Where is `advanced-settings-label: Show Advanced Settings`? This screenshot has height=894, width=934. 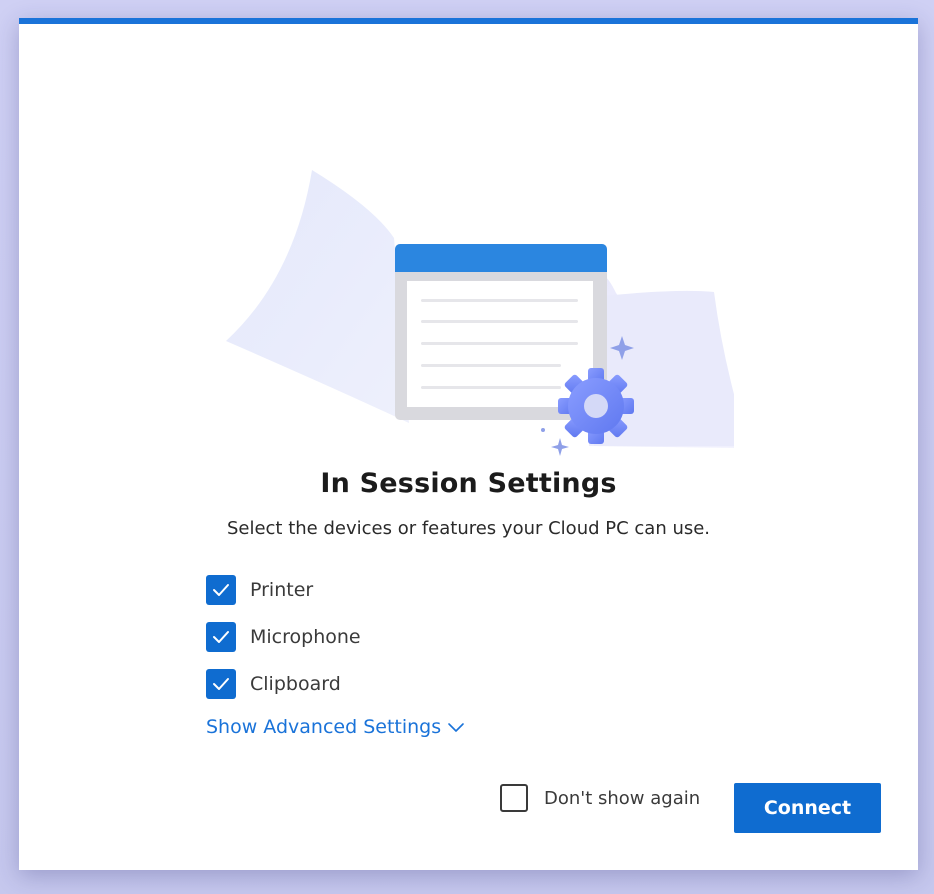 advanced-settings-label: Show Advanced Settings is located at coordinates (324, 727).